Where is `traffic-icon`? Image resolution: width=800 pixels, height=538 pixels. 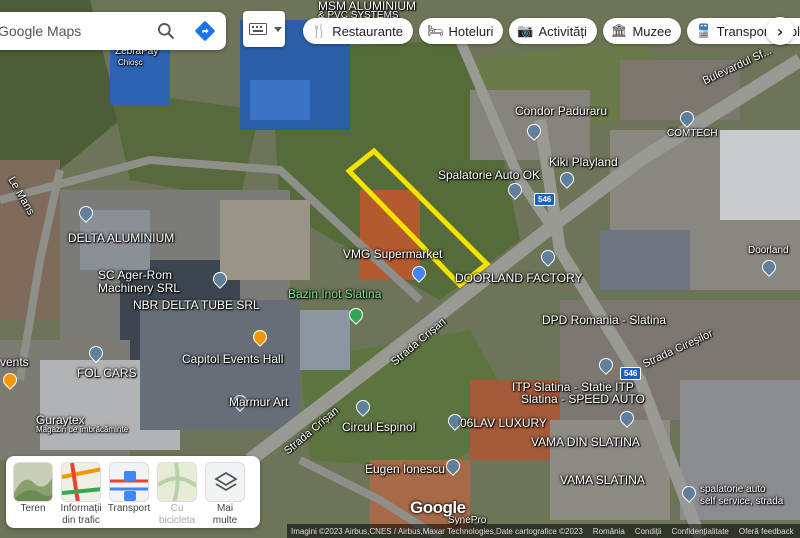
traffic-icon is located at coordinates (81, 482).